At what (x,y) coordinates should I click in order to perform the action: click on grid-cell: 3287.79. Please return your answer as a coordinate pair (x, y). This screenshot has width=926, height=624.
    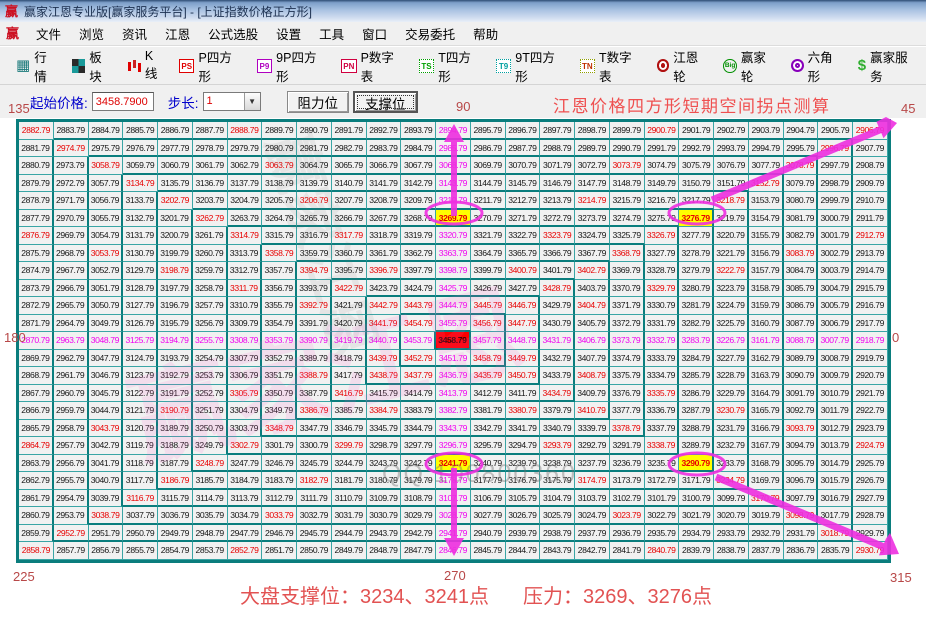
    Looking at the image, I should click on (696, 411).